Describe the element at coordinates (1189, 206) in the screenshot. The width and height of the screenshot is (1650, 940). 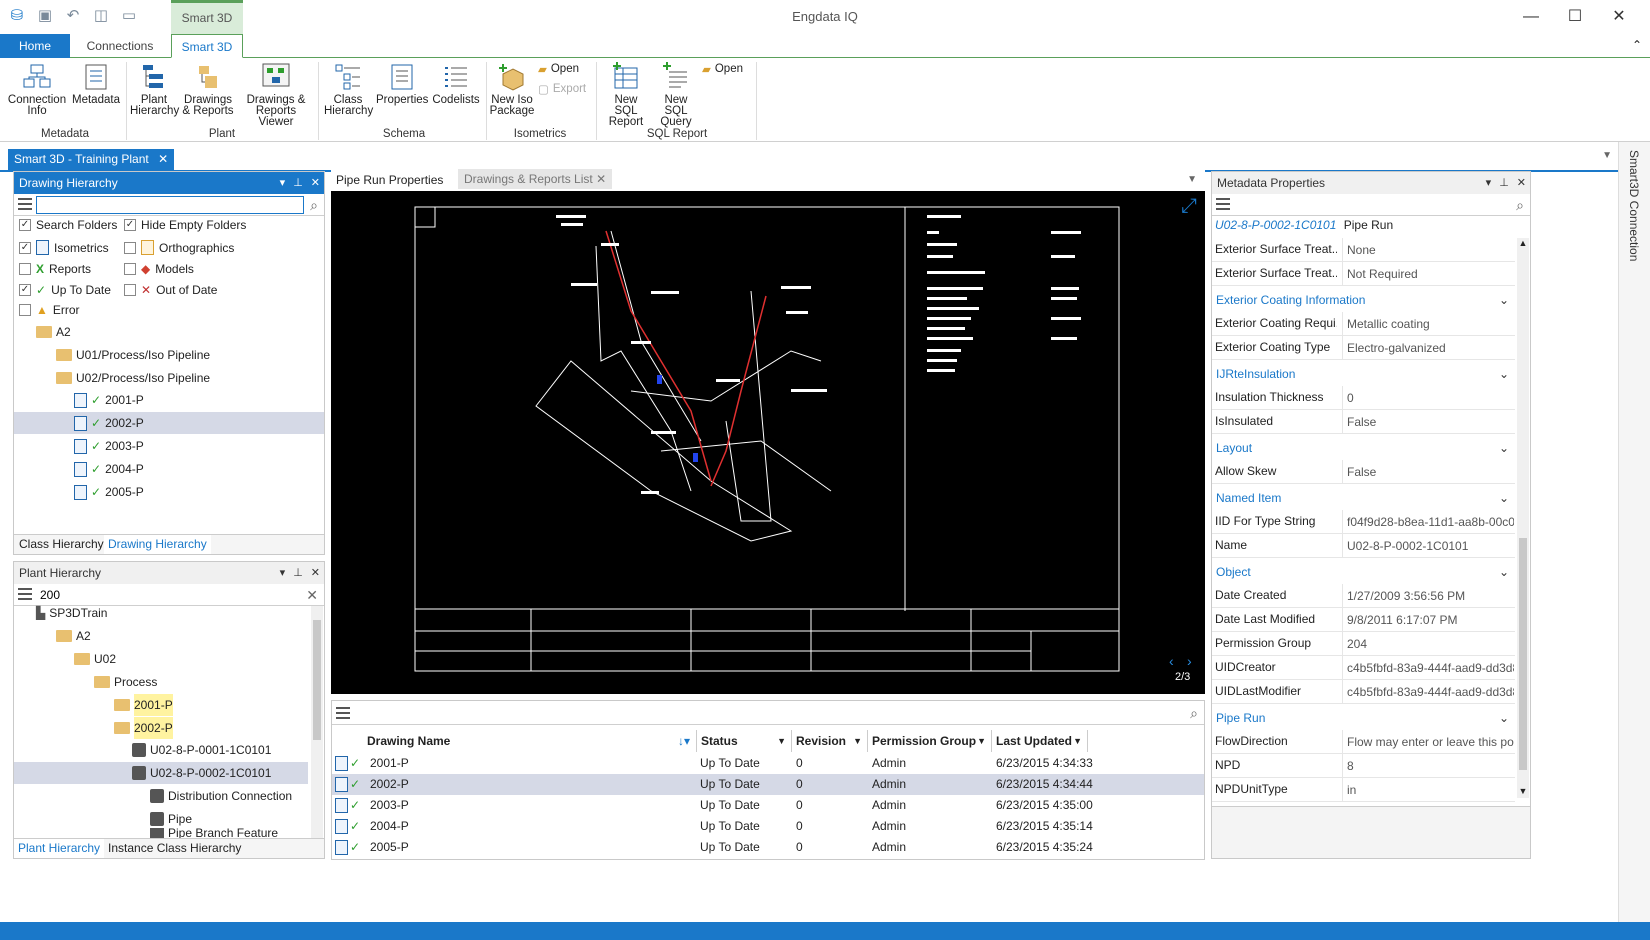
I see `fullscreen-icon: ⤢` at that location.